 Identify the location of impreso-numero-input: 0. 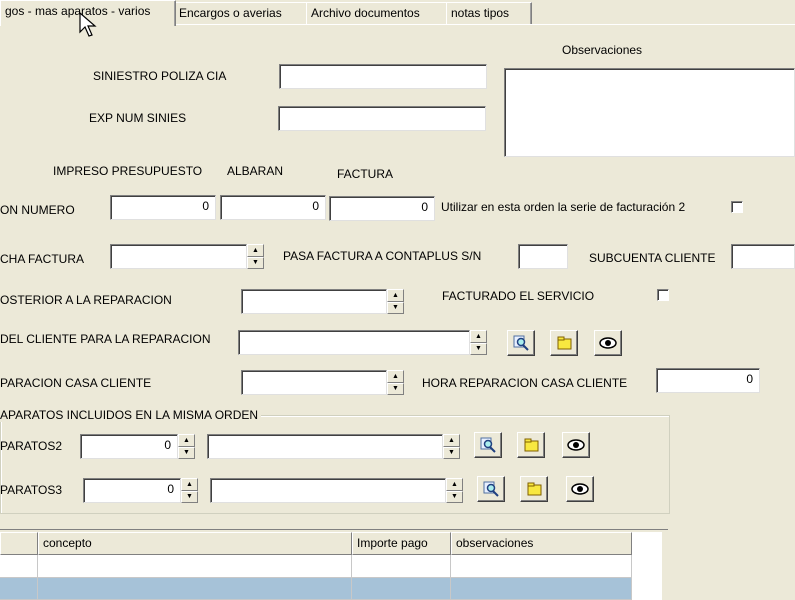
(163, 207).